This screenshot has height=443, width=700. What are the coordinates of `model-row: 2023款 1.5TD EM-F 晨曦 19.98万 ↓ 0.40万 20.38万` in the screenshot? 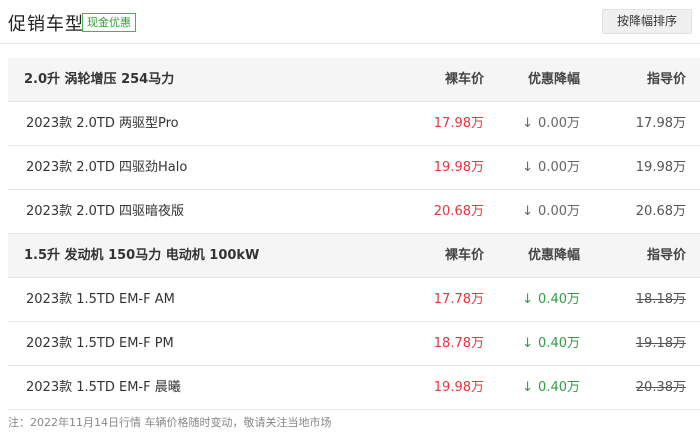 It's located at (354, 388).